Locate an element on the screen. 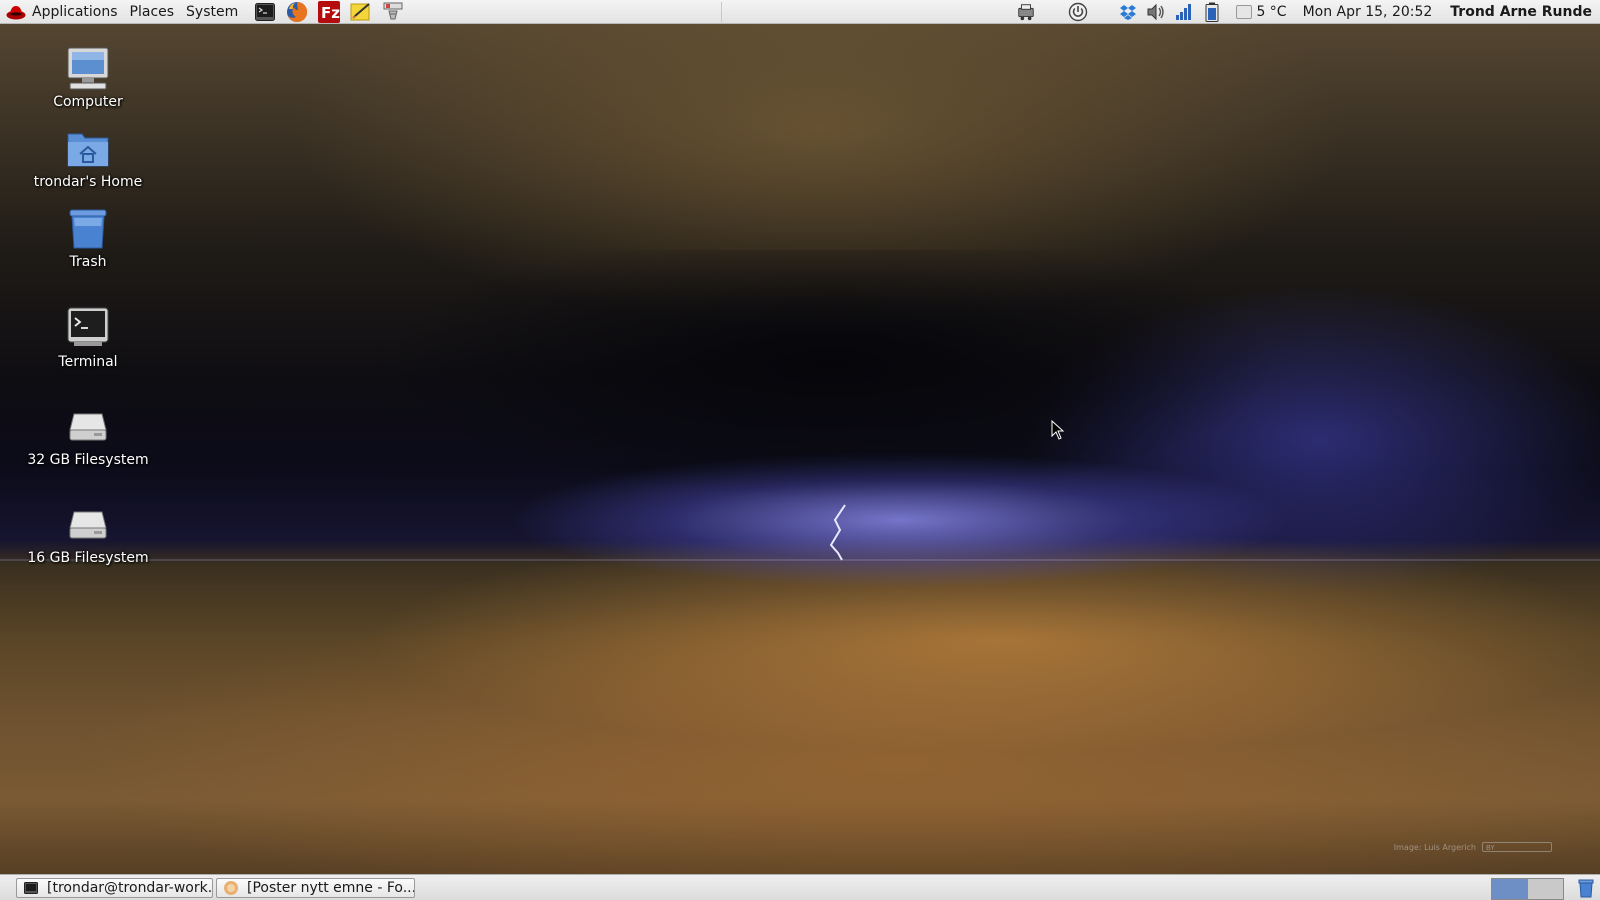 The width and height of the screenshot is (1600, 900). filezilla-icon: Fz is located at coordinates (329, 11).